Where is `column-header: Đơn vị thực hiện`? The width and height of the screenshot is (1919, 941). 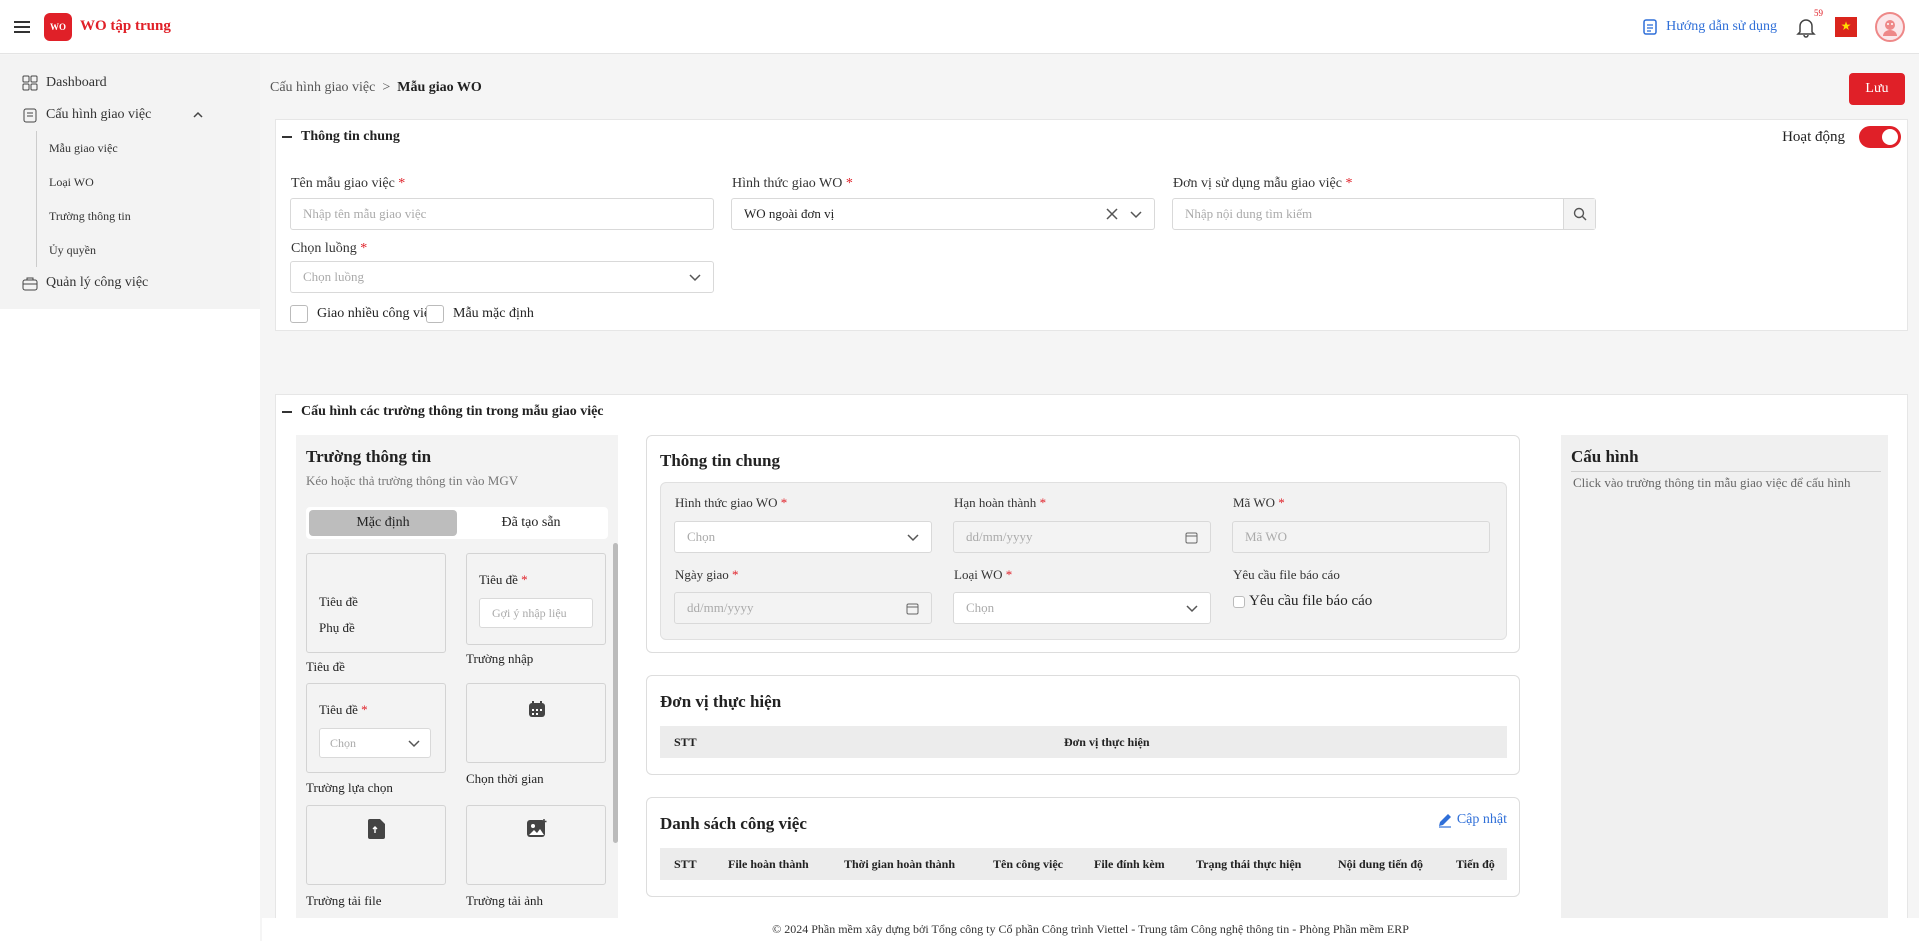 column-header: Đơn vị thực hiện is located at coordinates (1107, 741).